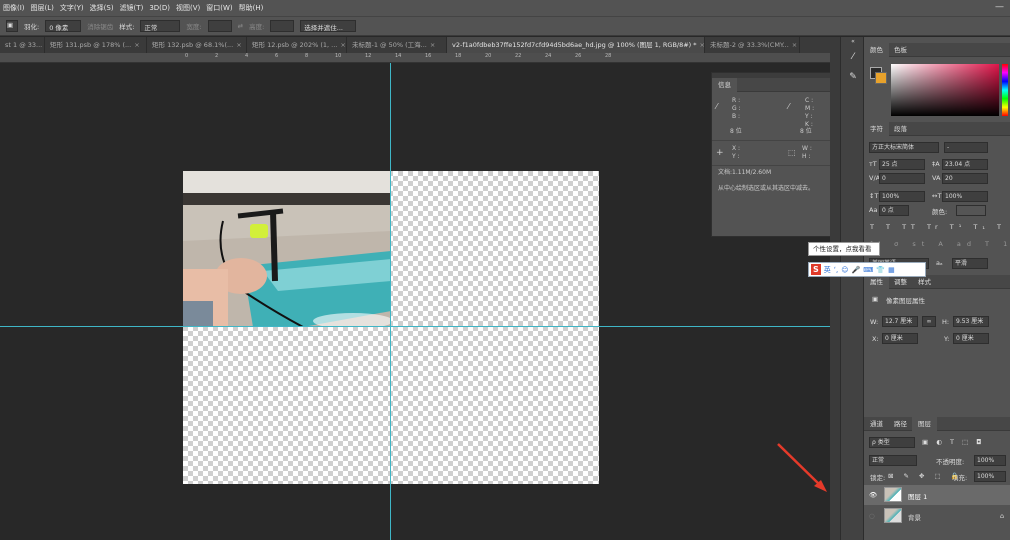 Image resolution: width=1010 pixels, height=540 pixels. I want to click on antialias-checkbox: 消除锯齿, so click(100, 26).